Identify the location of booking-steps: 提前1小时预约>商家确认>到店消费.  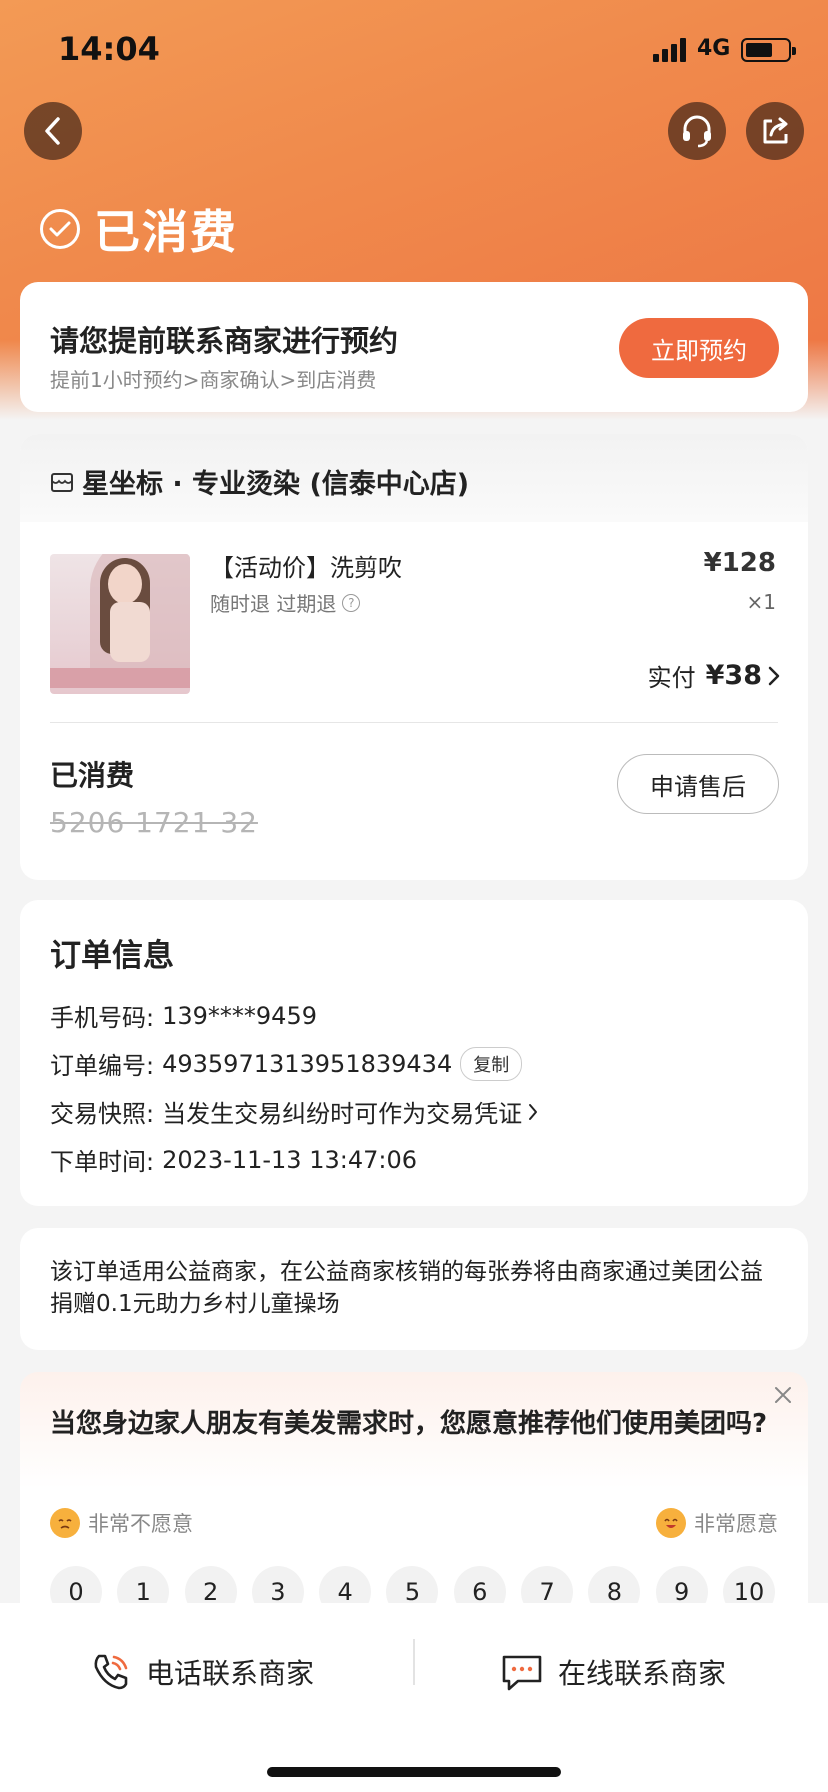
(213, 380).